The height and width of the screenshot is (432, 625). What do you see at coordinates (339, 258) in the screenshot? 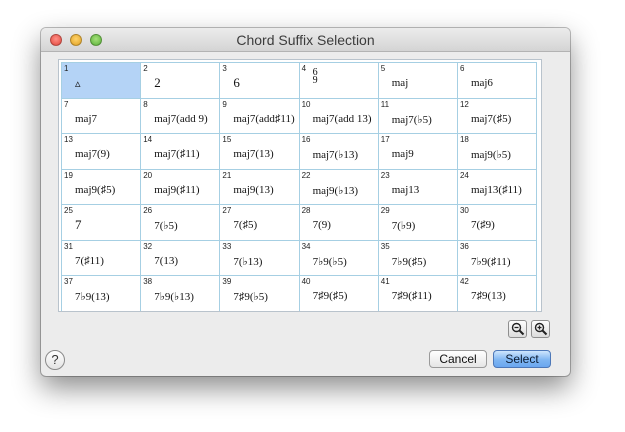
I see `suffix-cell: 34 7♭9(♭5)` at bounding box center [339, 258].